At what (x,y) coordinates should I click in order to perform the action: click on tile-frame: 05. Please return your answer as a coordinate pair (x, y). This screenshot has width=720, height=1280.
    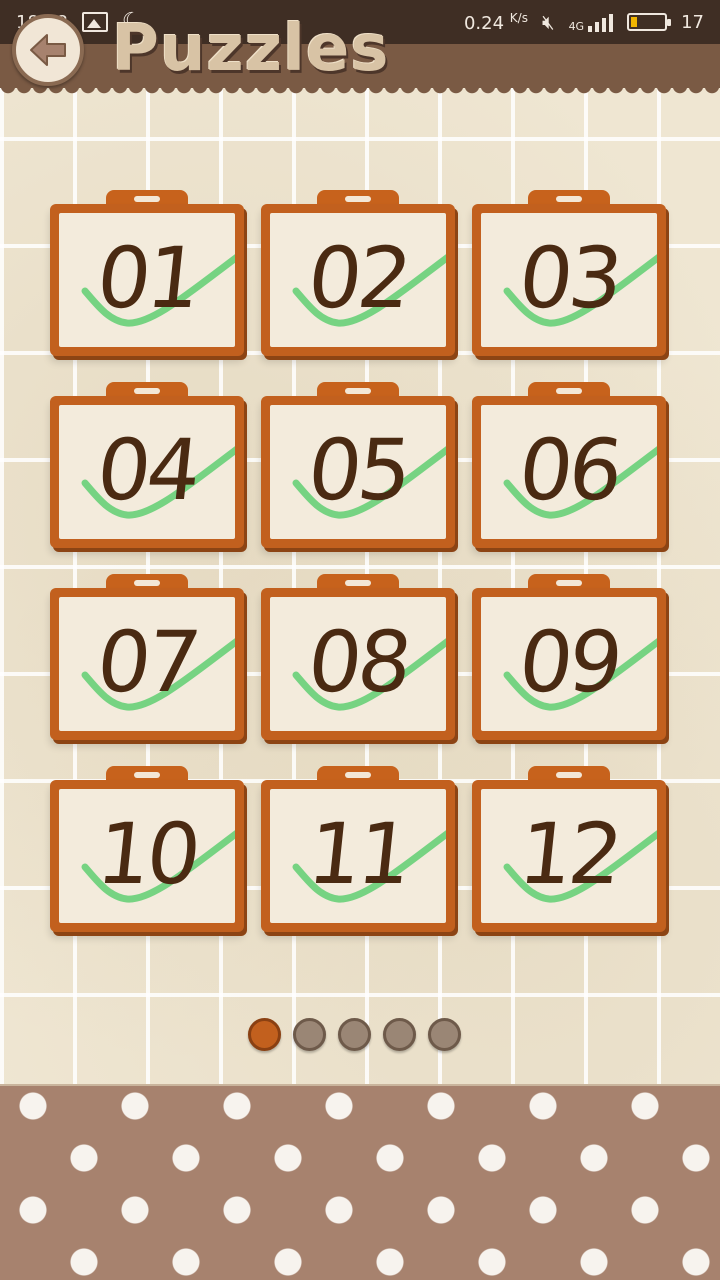
    Looking at the image, I should click on (358, 472).